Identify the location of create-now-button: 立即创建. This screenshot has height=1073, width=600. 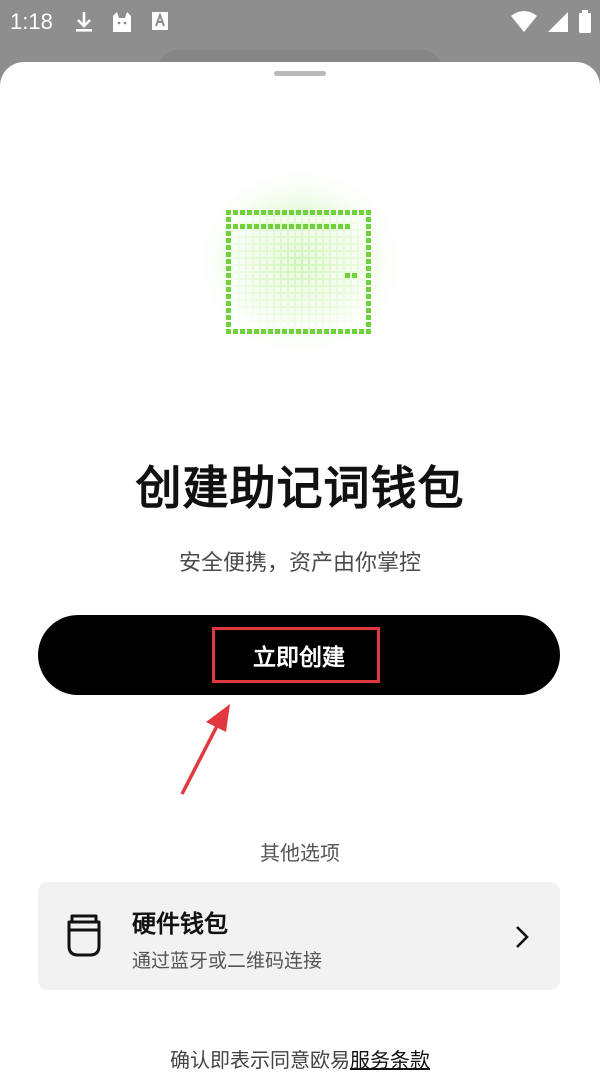
(299, 655).